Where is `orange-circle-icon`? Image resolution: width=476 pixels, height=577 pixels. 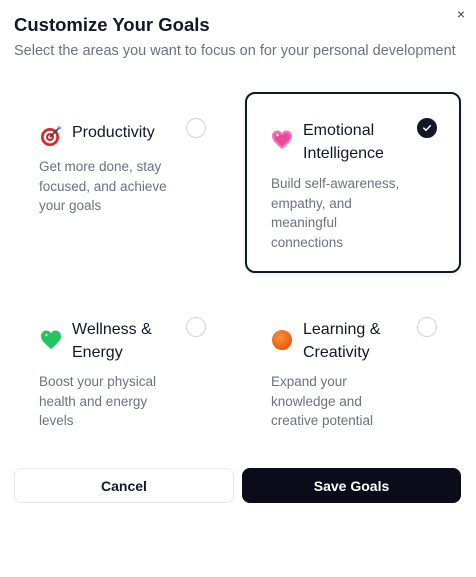
orange-circle-icon is located at coordinates (282, 340).